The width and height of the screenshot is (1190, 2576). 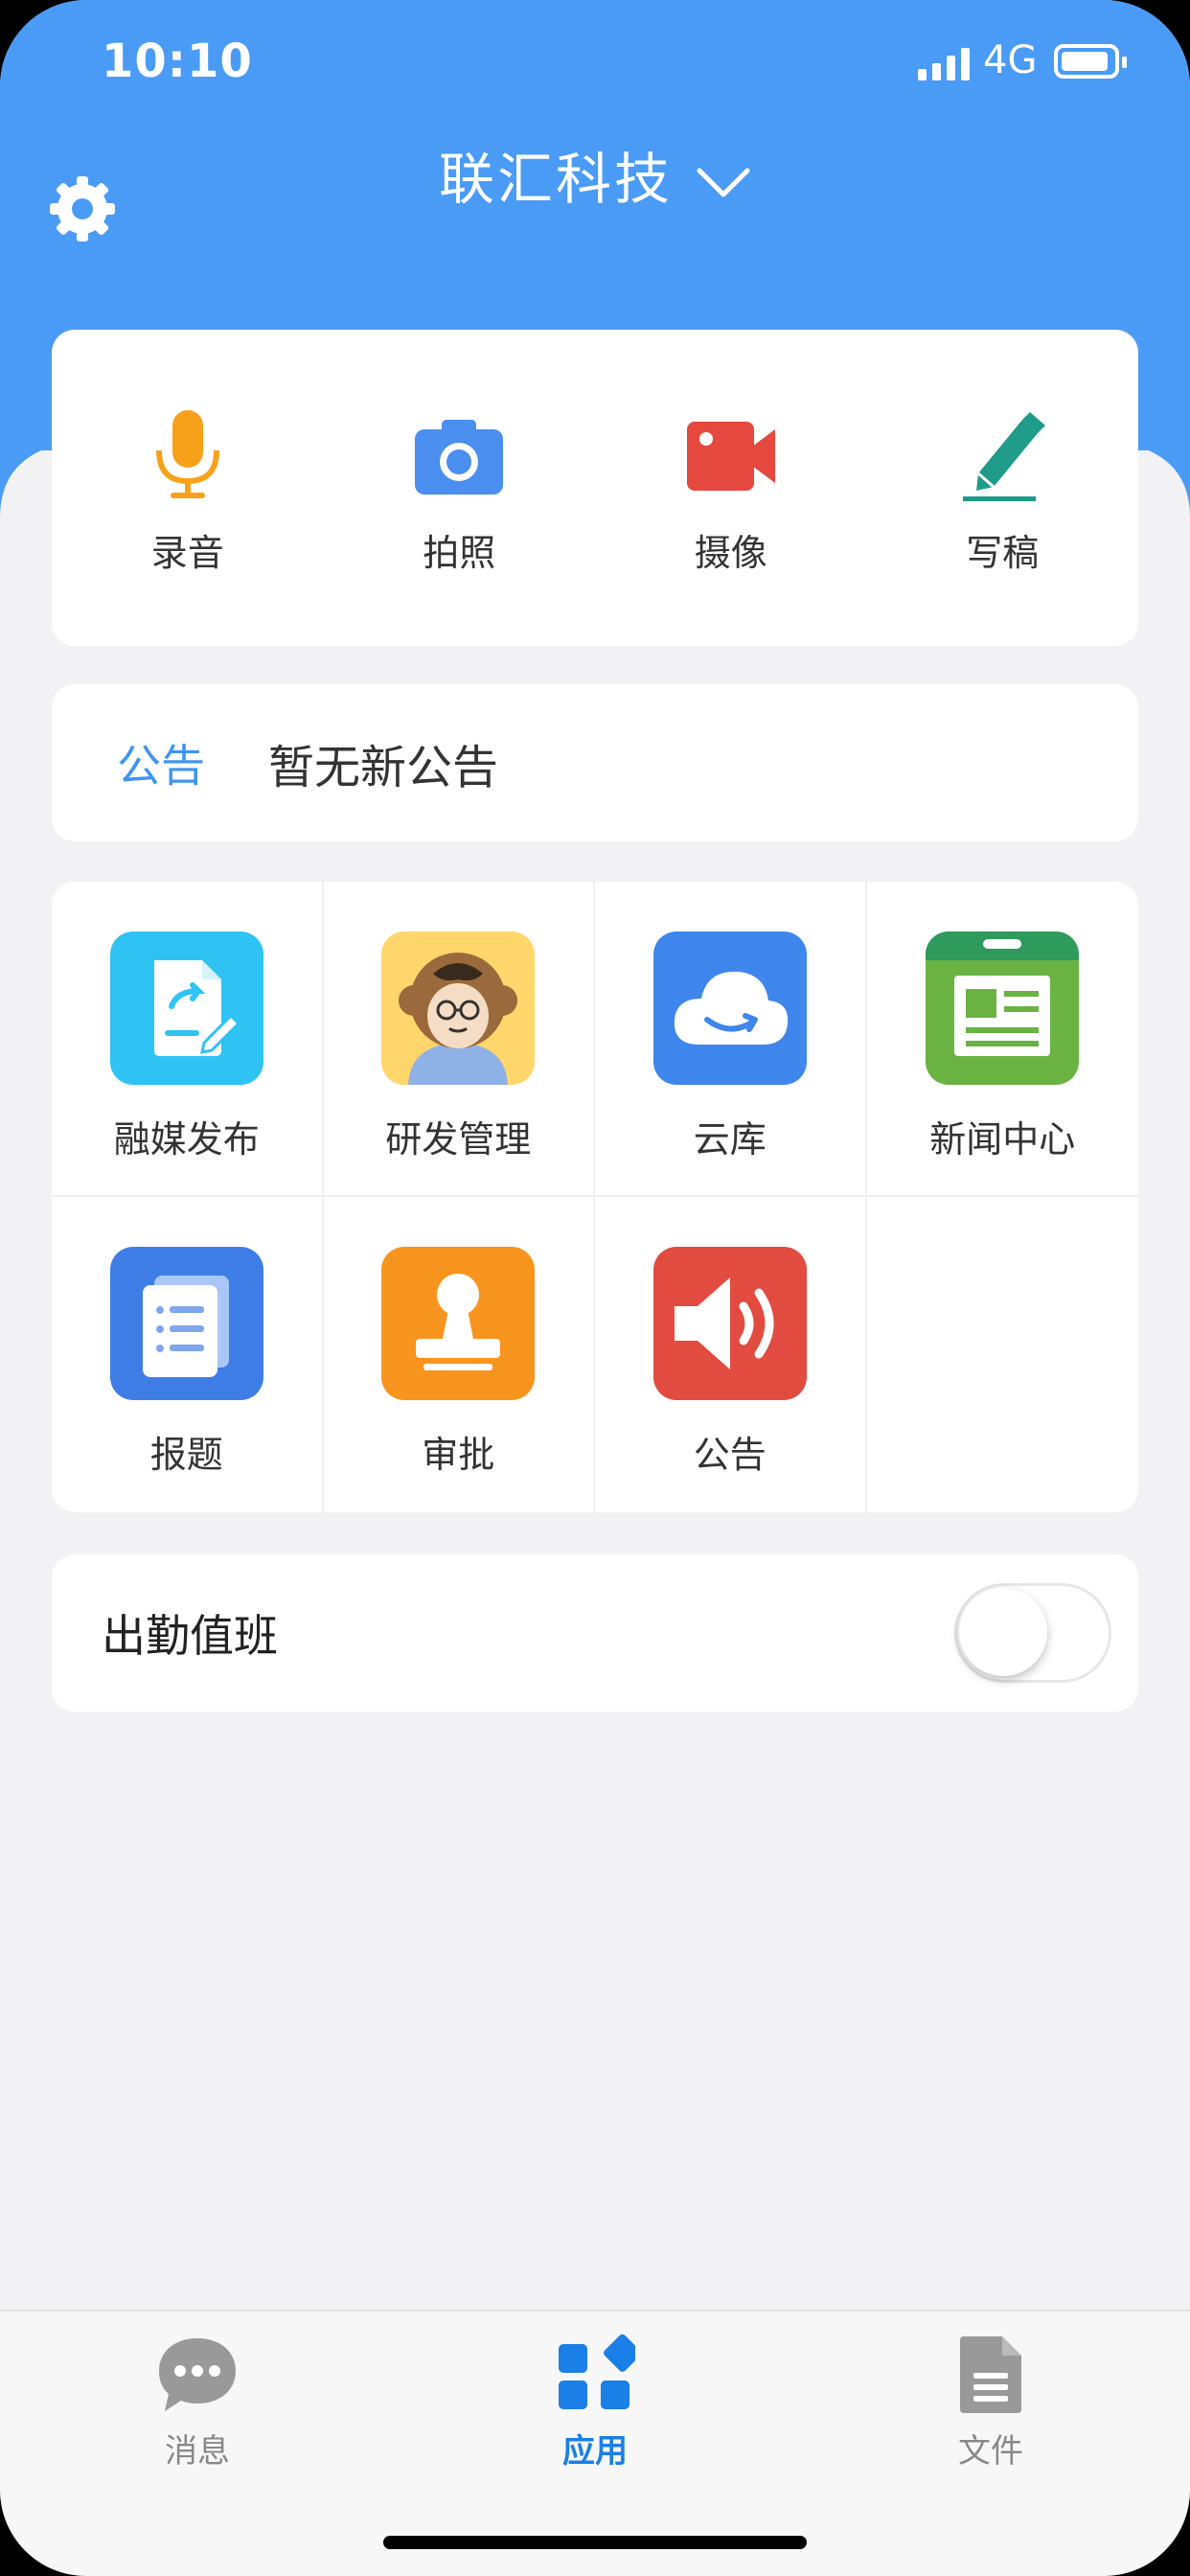 I want to click on app-label: 新闻中心, so click(x=1003, y=1139).